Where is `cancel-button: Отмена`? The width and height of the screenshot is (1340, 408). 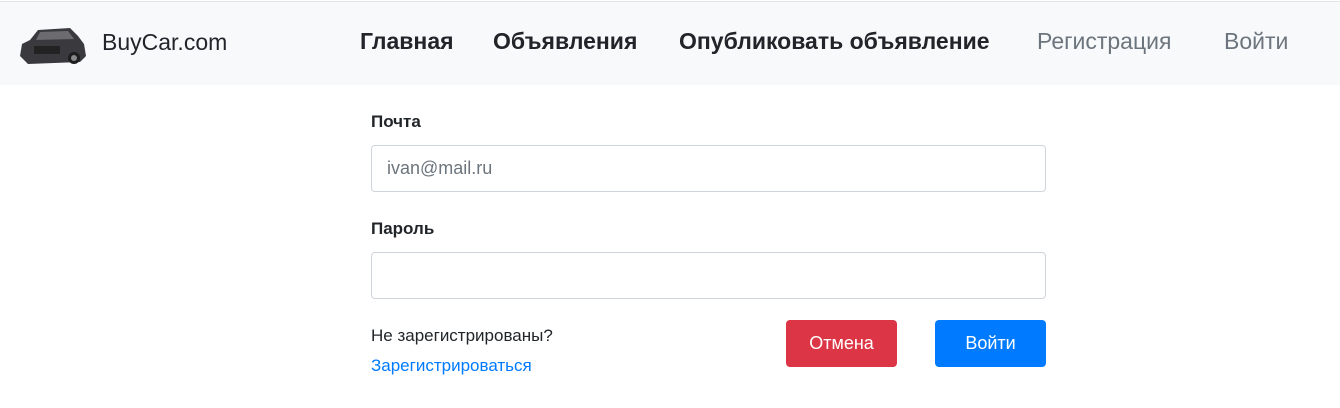
cancel-button: Отмена is located at coordinates (841, 343).